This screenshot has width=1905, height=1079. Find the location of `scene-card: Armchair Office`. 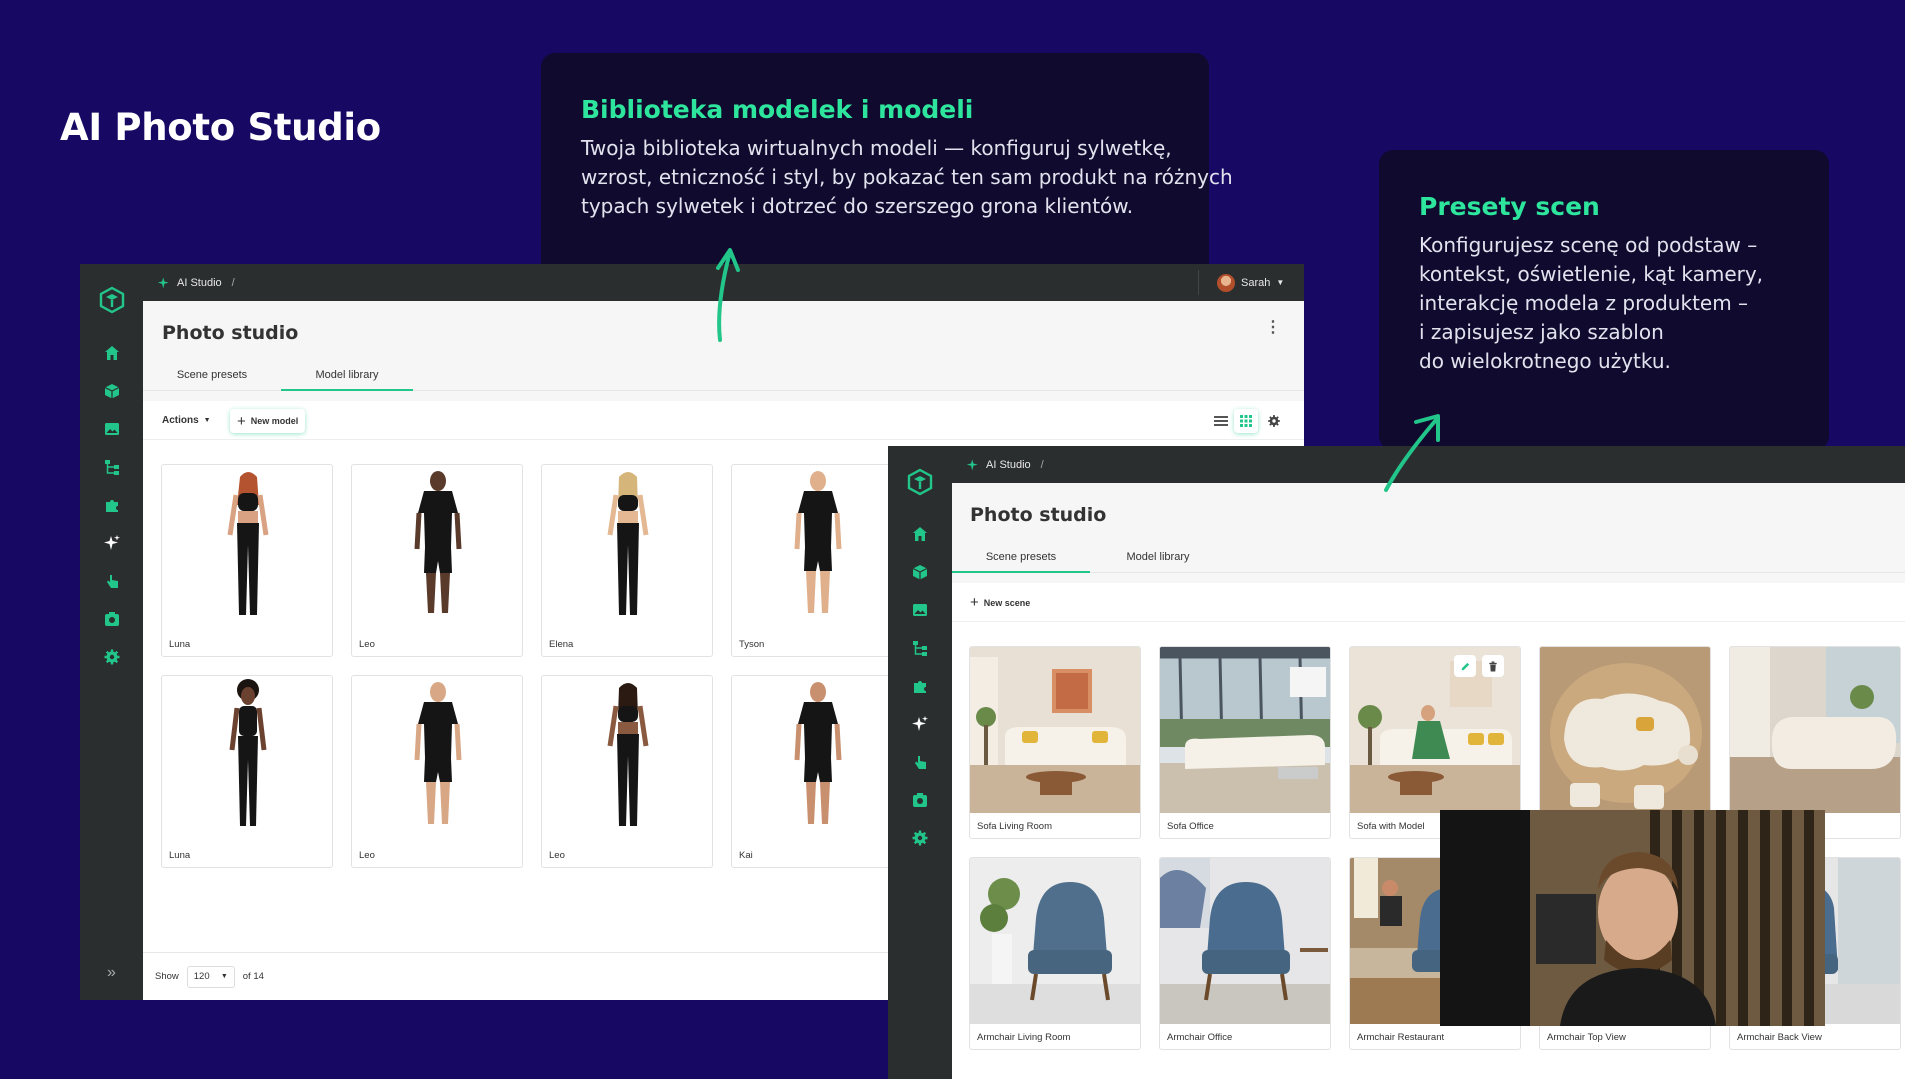

scene-card: Armchair Office is located at coordinates (1245, 953).